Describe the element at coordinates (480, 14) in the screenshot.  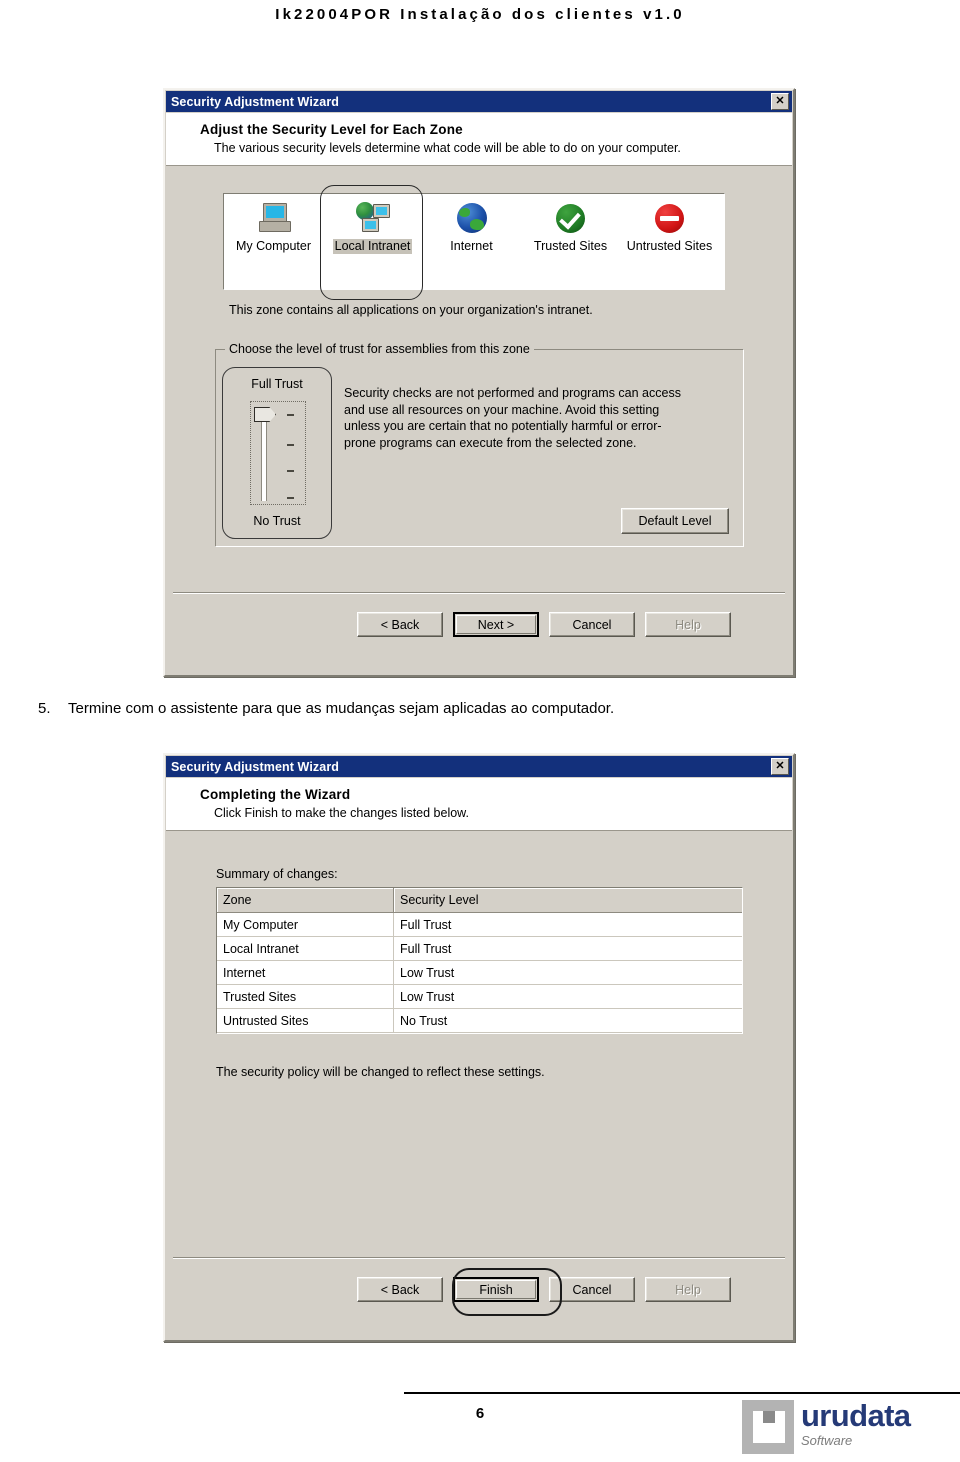
I see `document-header: Ik22004POR Instalação dos clientes v1.0` at that location.